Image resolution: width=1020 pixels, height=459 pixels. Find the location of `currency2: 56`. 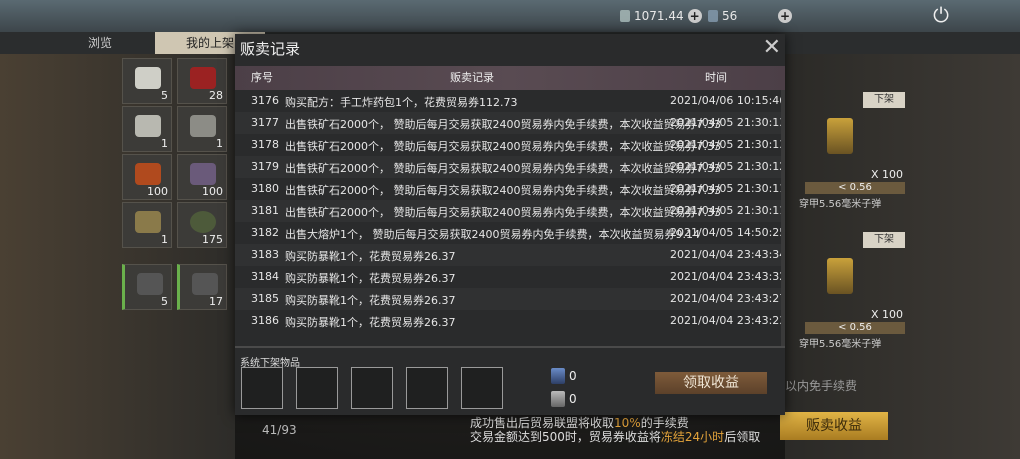

currency2: 56 is located at coordinates (722, 16).